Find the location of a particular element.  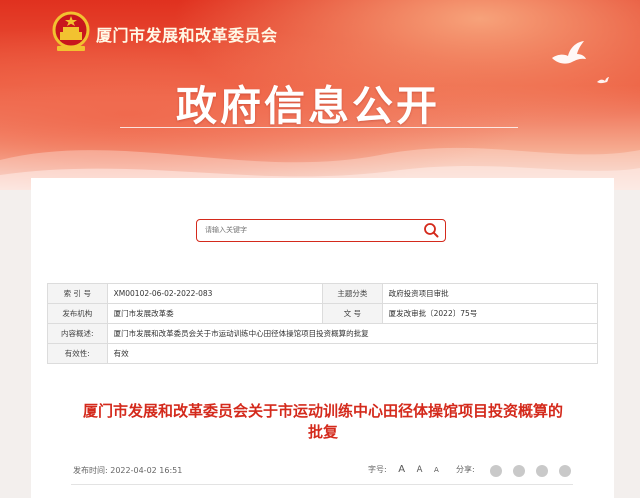

search-icon is located at coordinates (431, 230).